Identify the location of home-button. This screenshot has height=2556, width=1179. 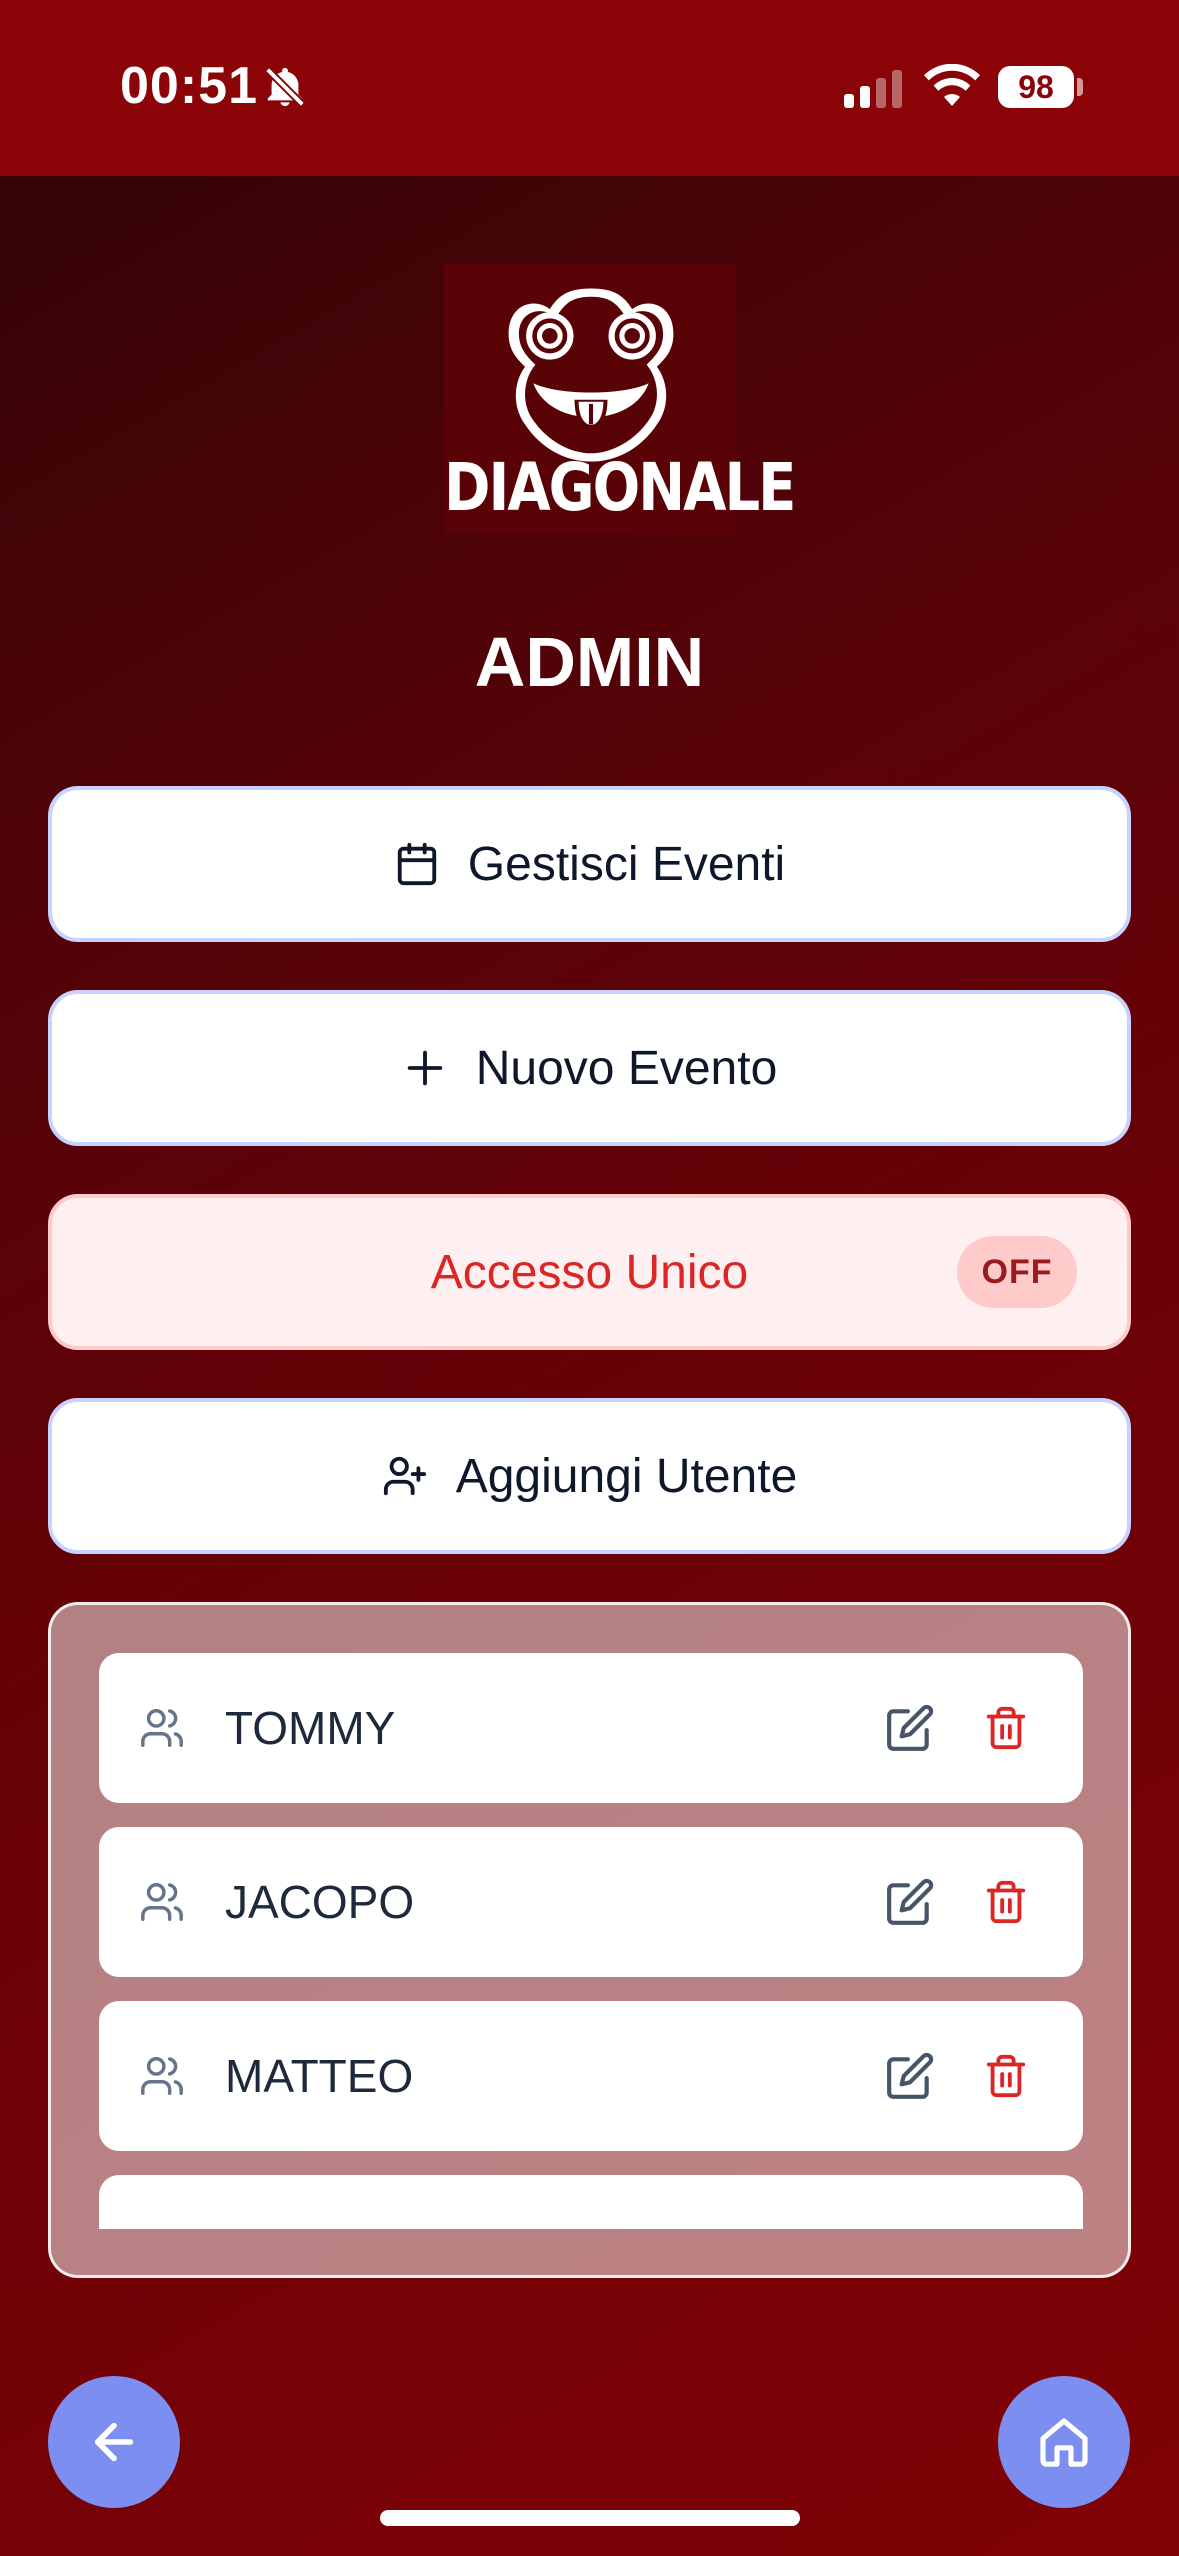
(1064, 2442).